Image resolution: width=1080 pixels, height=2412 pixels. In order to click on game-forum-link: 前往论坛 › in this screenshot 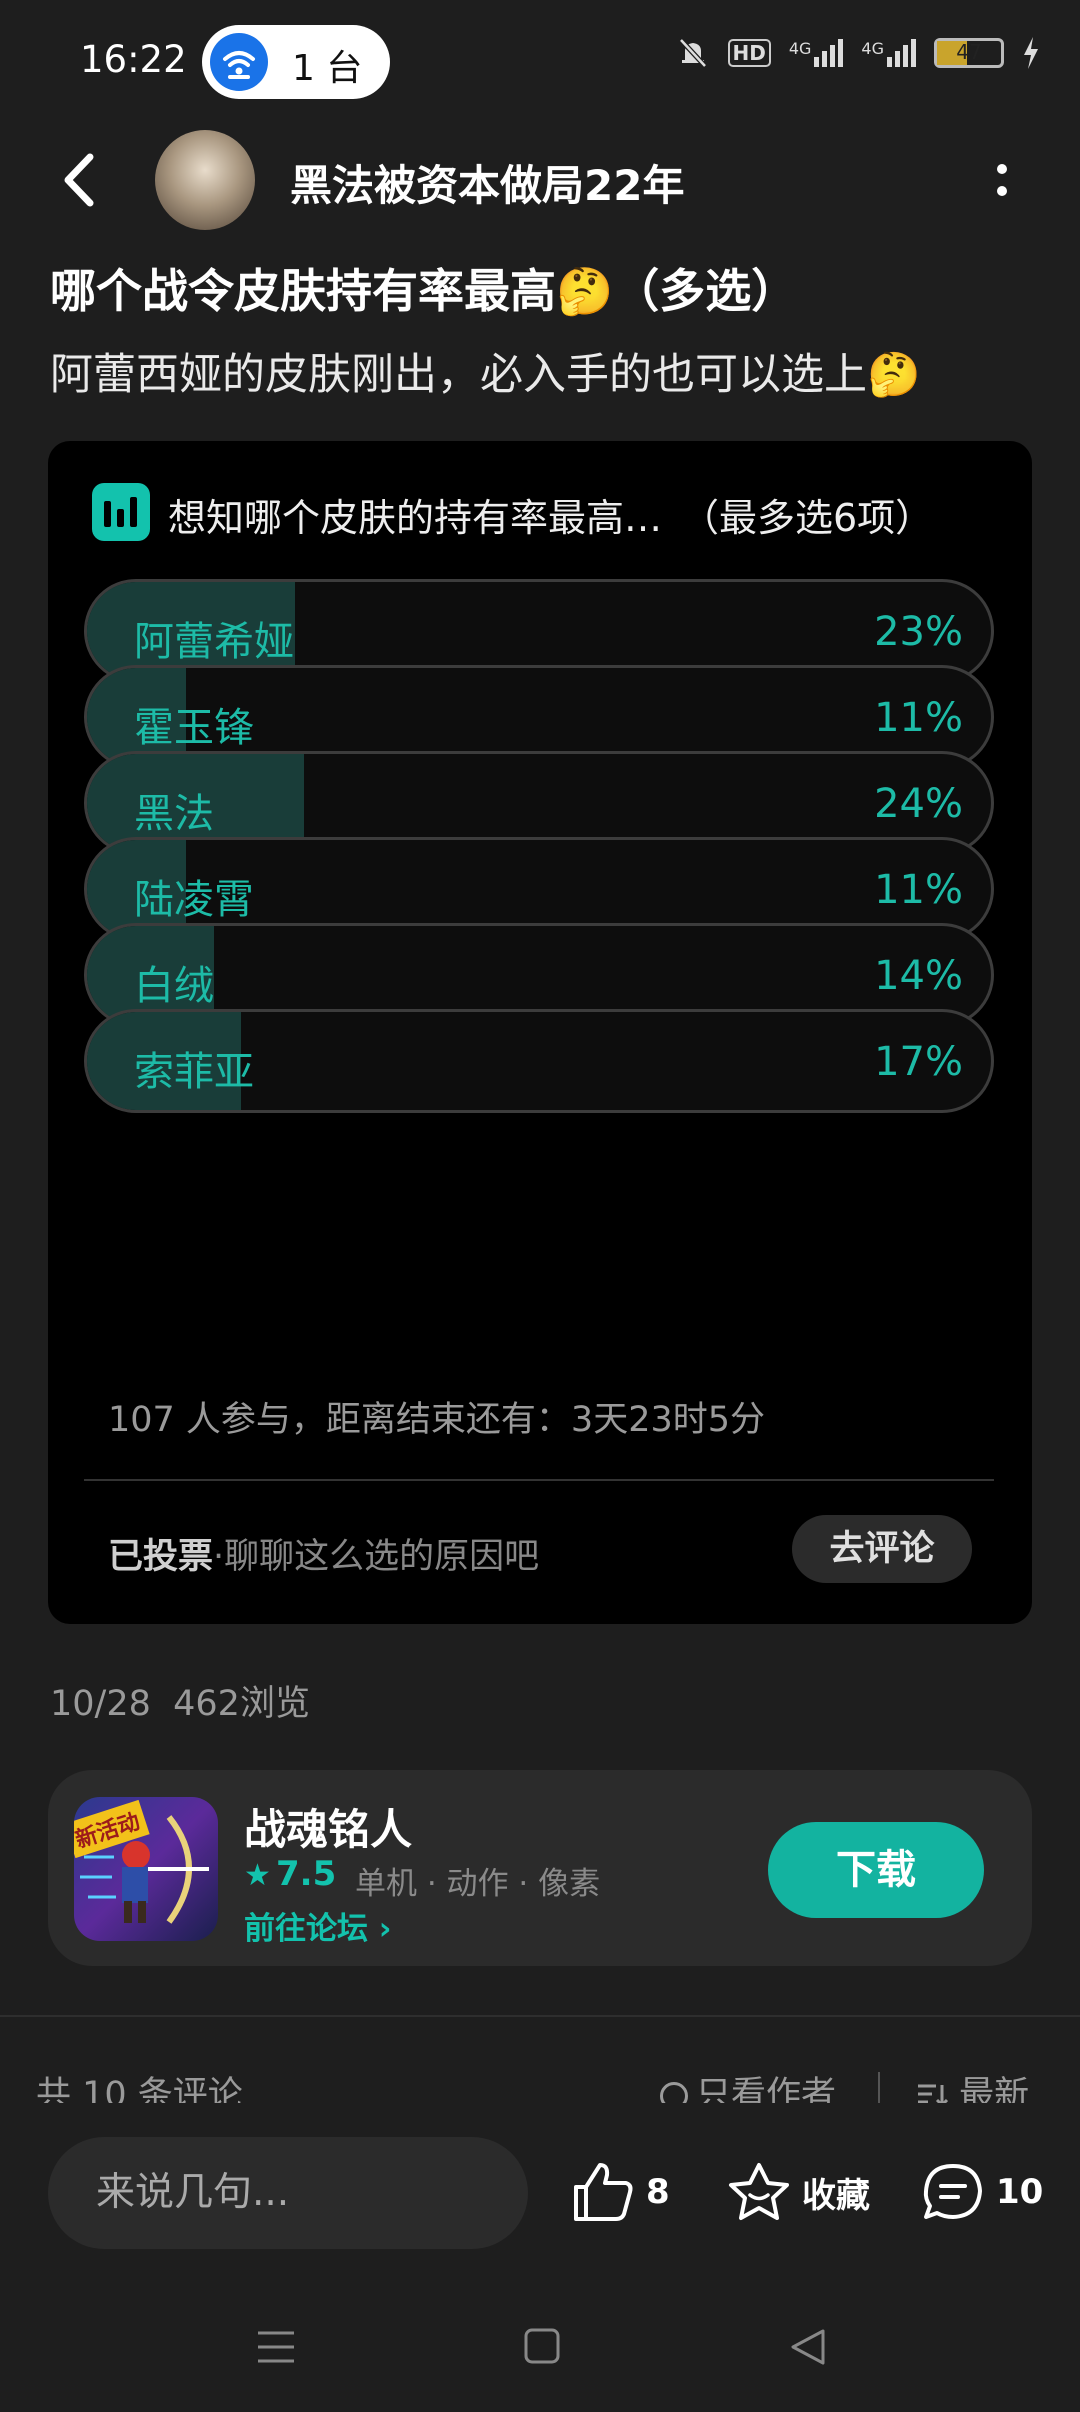, I will do `click(318, 1925)`.